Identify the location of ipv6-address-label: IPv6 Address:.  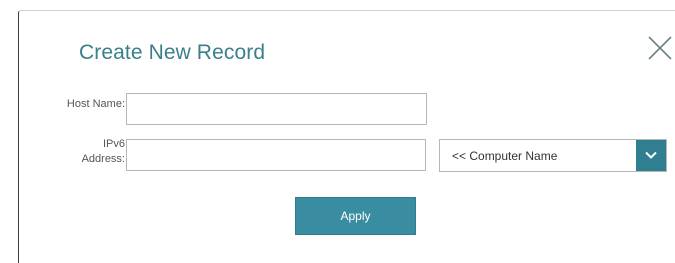
(76, 152).